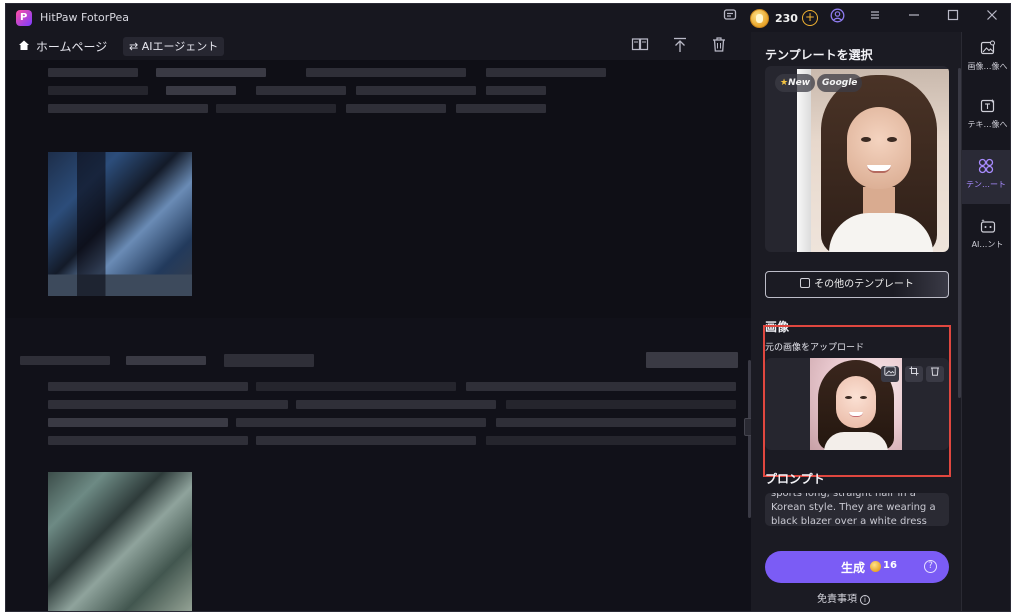 Image resolution: width=1016 pixels, height=616 pixels. I want to click on chat-icon, so click(730, 18).